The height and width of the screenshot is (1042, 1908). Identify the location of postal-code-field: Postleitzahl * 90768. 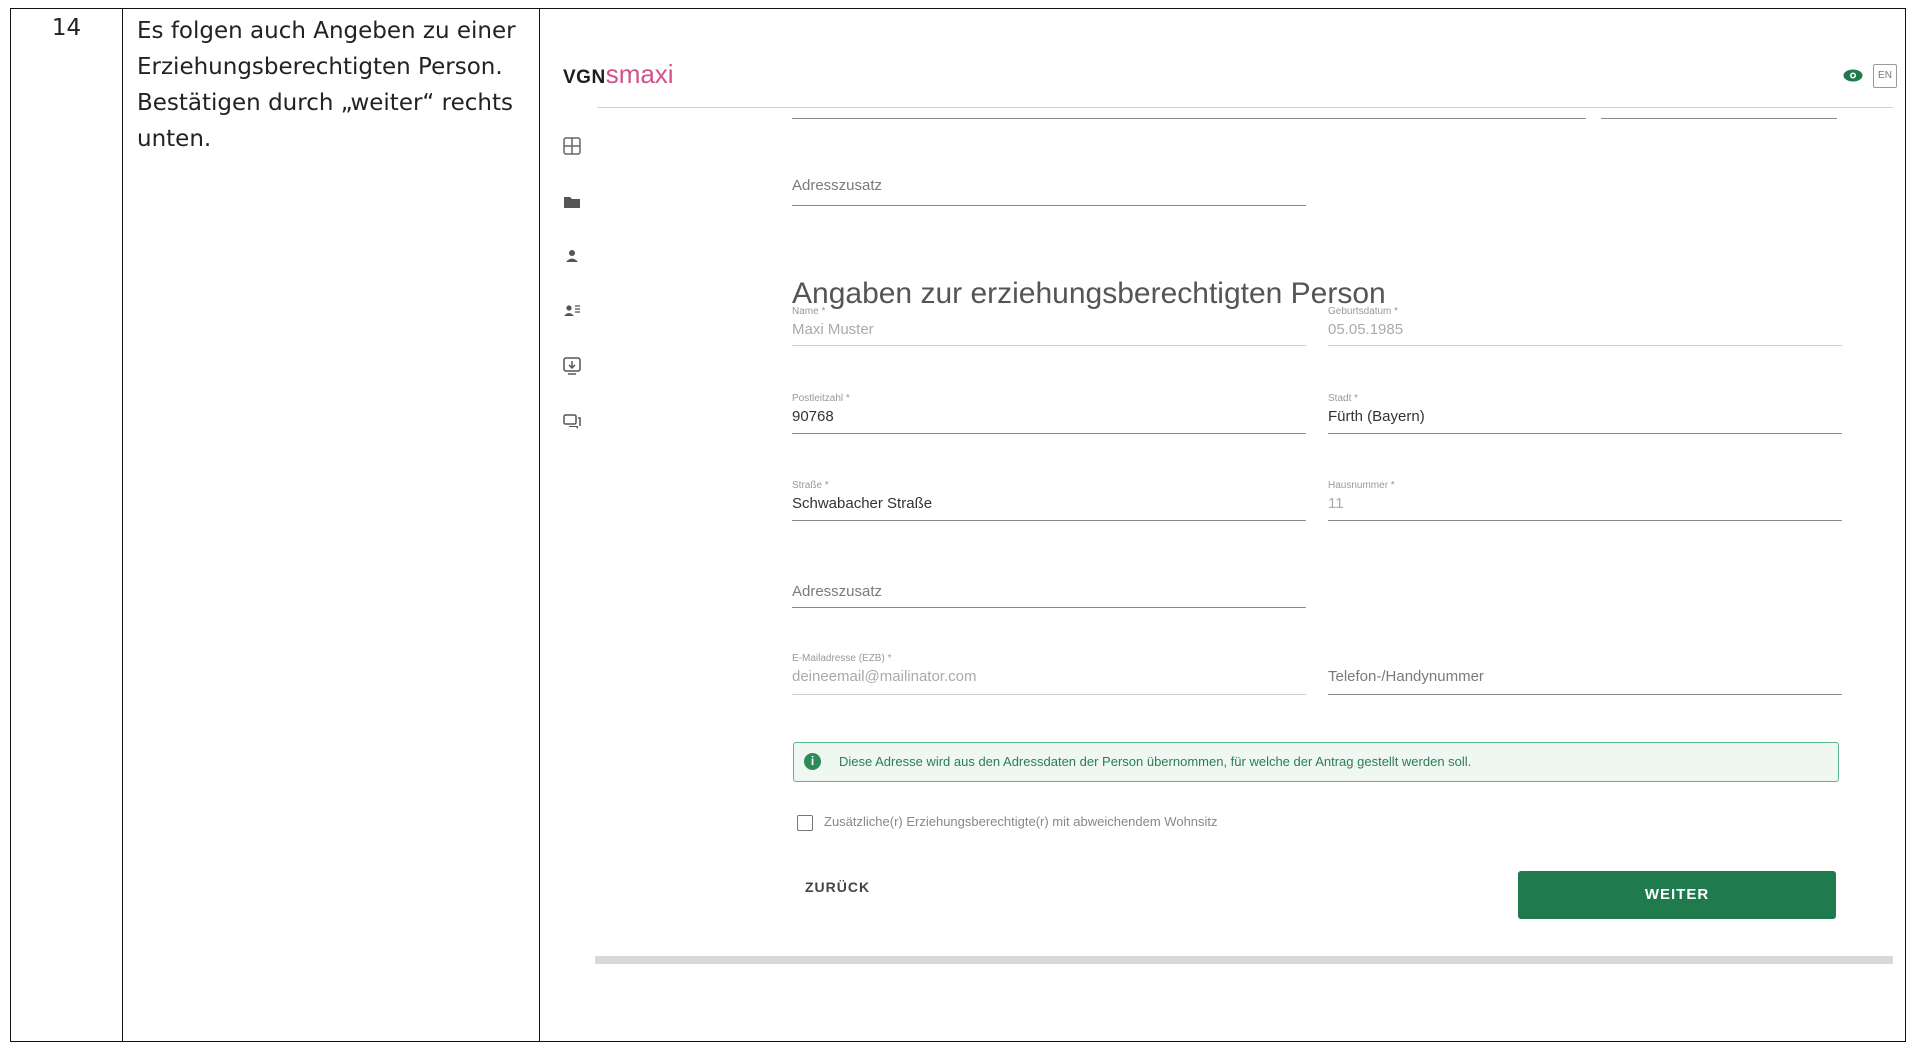
(1049, 413).